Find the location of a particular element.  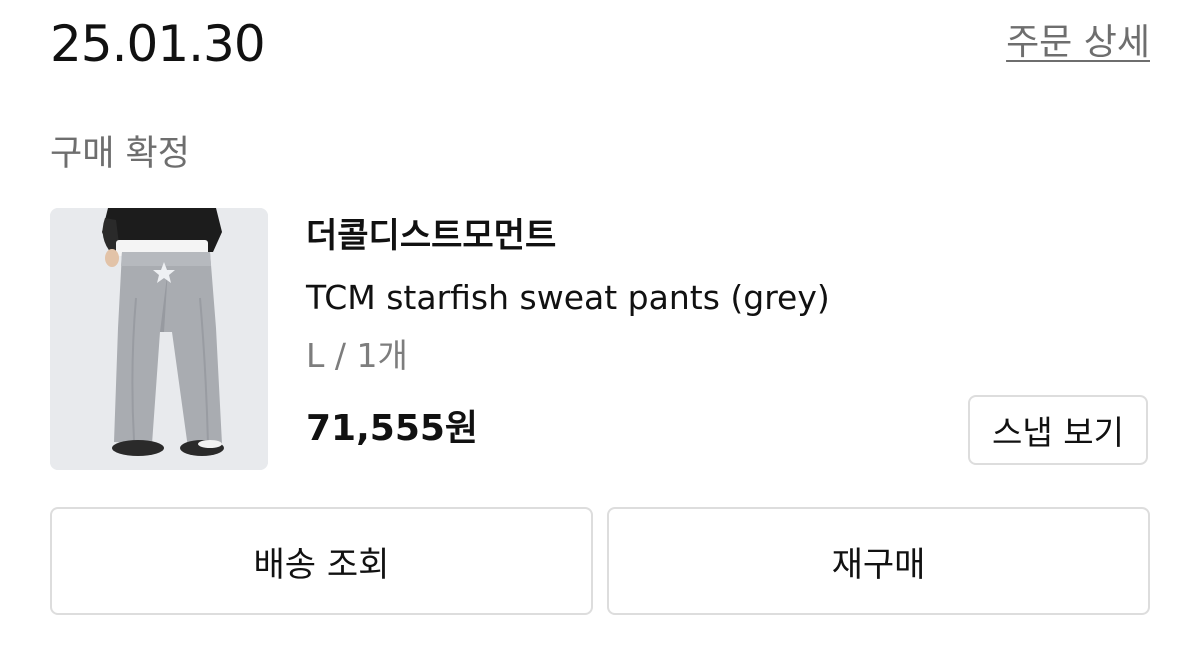

product-photo-icon is located at coordinates (159, 339).